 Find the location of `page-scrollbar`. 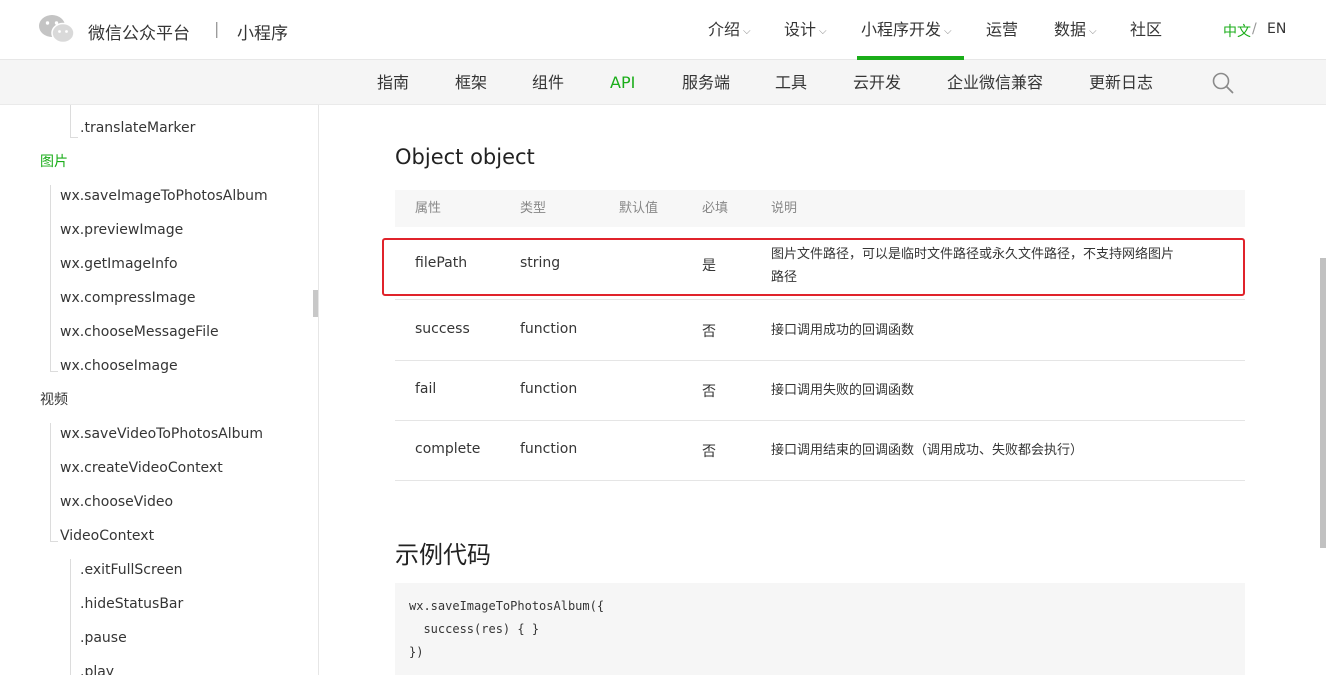

page-scrollbar is located at coordinates (1323, 403).